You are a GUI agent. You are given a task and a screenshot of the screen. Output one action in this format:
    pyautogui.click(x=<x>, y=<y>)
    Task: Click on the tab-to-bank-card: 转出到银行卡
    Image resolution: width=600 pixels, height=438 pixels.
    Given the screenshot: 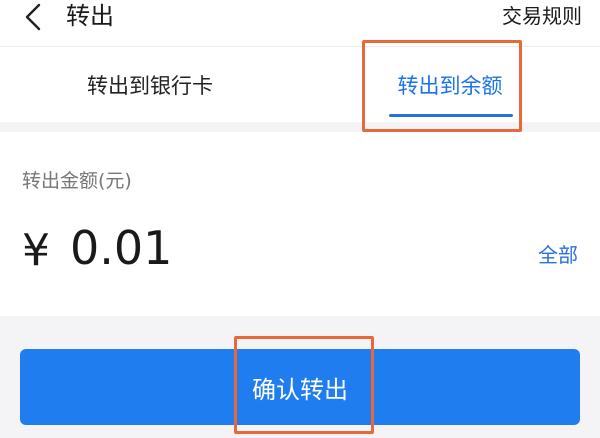 What is the action you would take?
    pyautogui.click(x=150, y=85)
    